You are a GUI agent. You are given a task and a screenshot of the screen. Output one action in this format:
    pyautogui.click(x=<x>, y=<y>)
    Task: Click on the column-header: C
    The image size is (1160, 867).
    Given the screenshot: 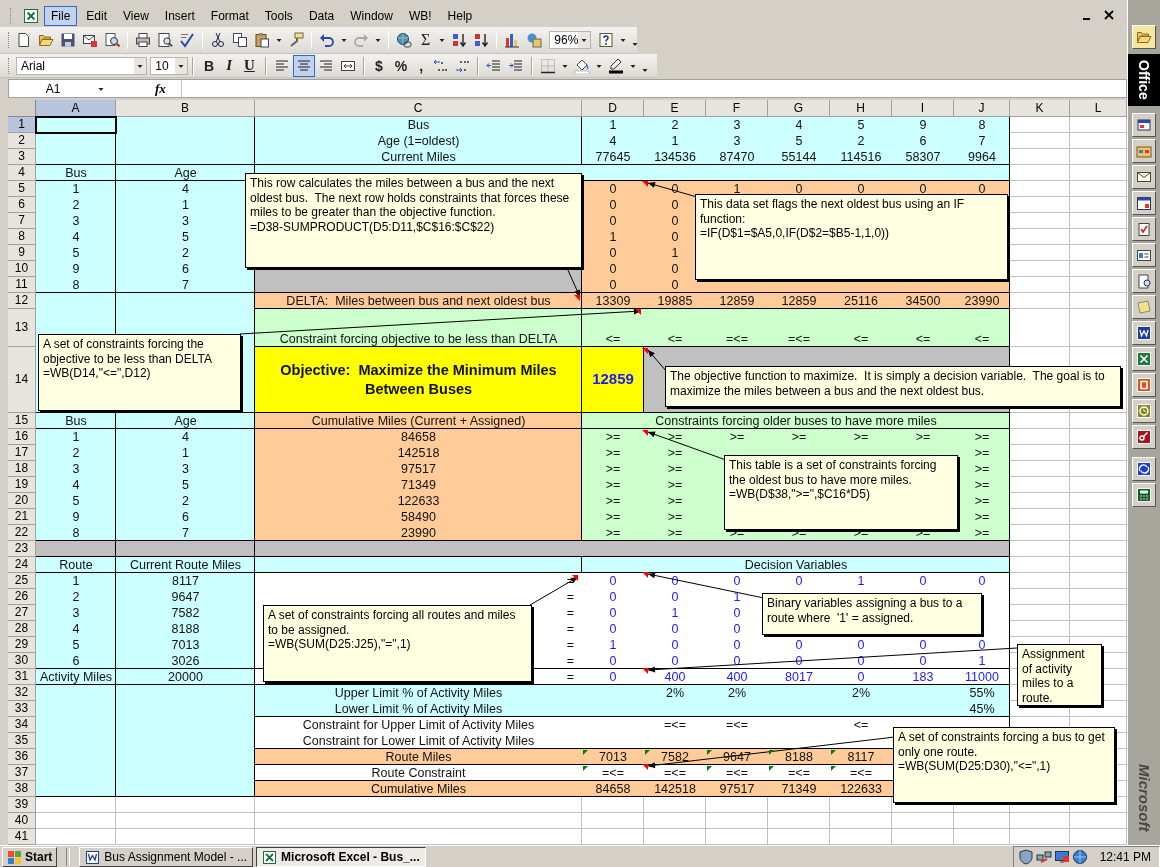 What is the action you would take?
    pyautogui.click(x=418, y=108)
    